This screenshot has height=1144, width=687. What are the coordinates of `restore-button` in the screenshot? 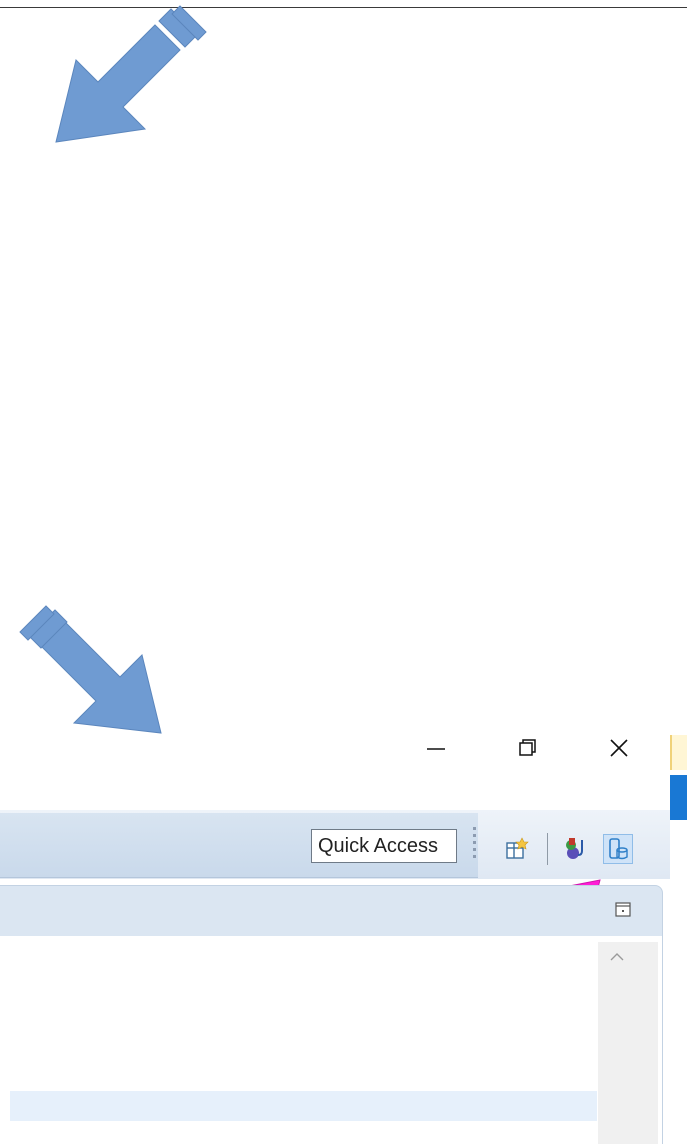 It's located at (529, 748).